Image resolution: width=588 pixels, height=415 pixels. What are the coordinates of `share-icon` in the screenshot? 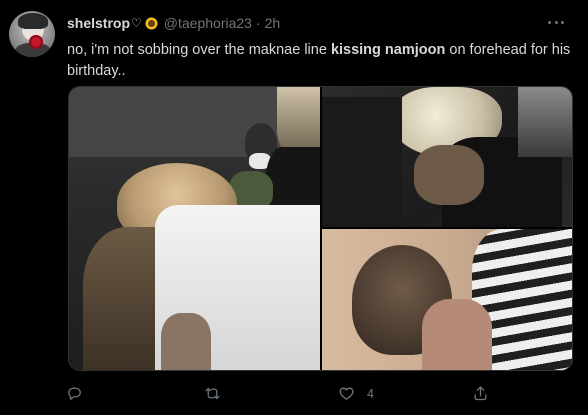 It's located at (480, 393).